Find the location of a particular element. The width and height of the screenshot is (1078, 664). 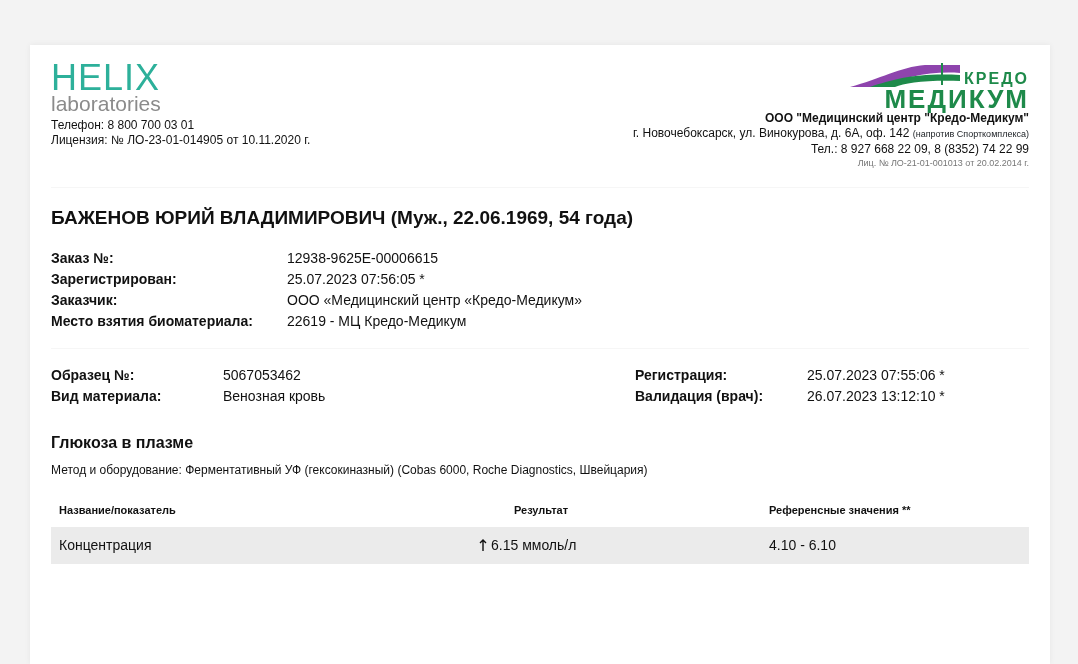

field-label: Образец №: is located at coordinates (93, 375).